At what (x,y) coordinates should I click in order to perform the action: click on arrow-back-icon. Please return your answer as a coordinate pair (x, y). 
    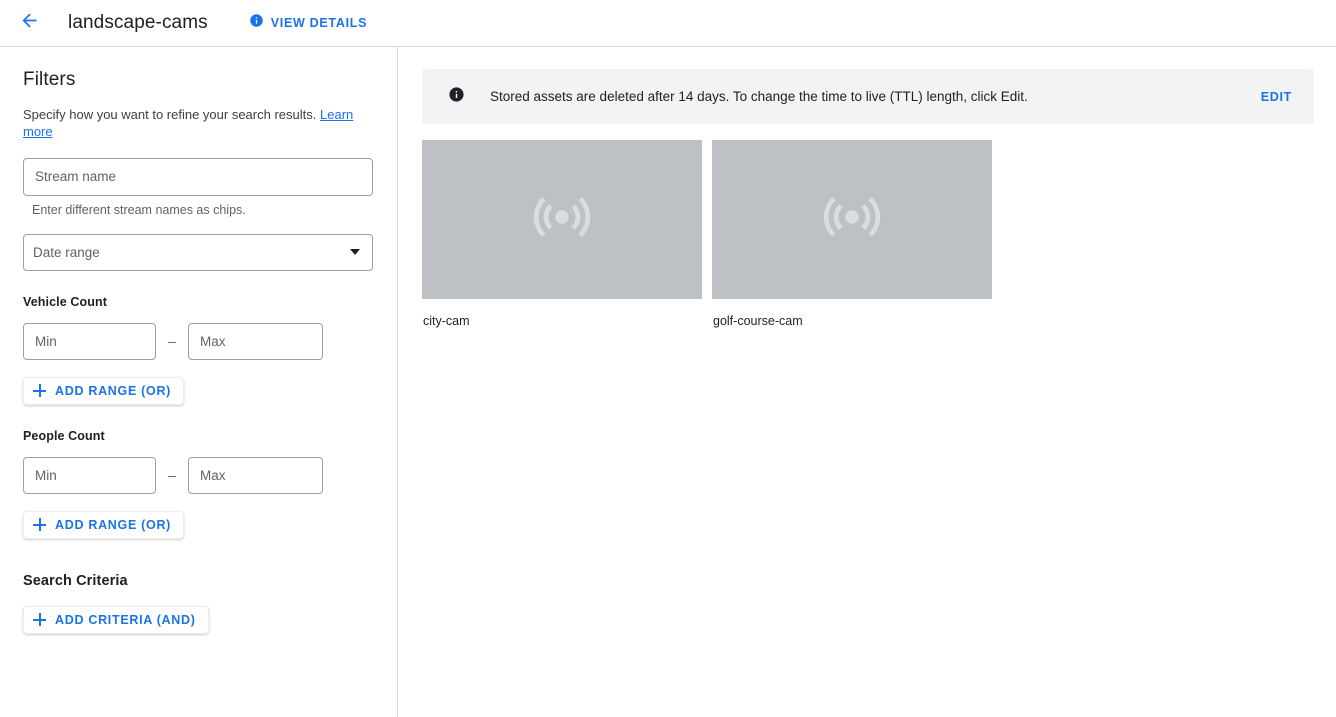
    Looking at the image, I should click on (29, 23).